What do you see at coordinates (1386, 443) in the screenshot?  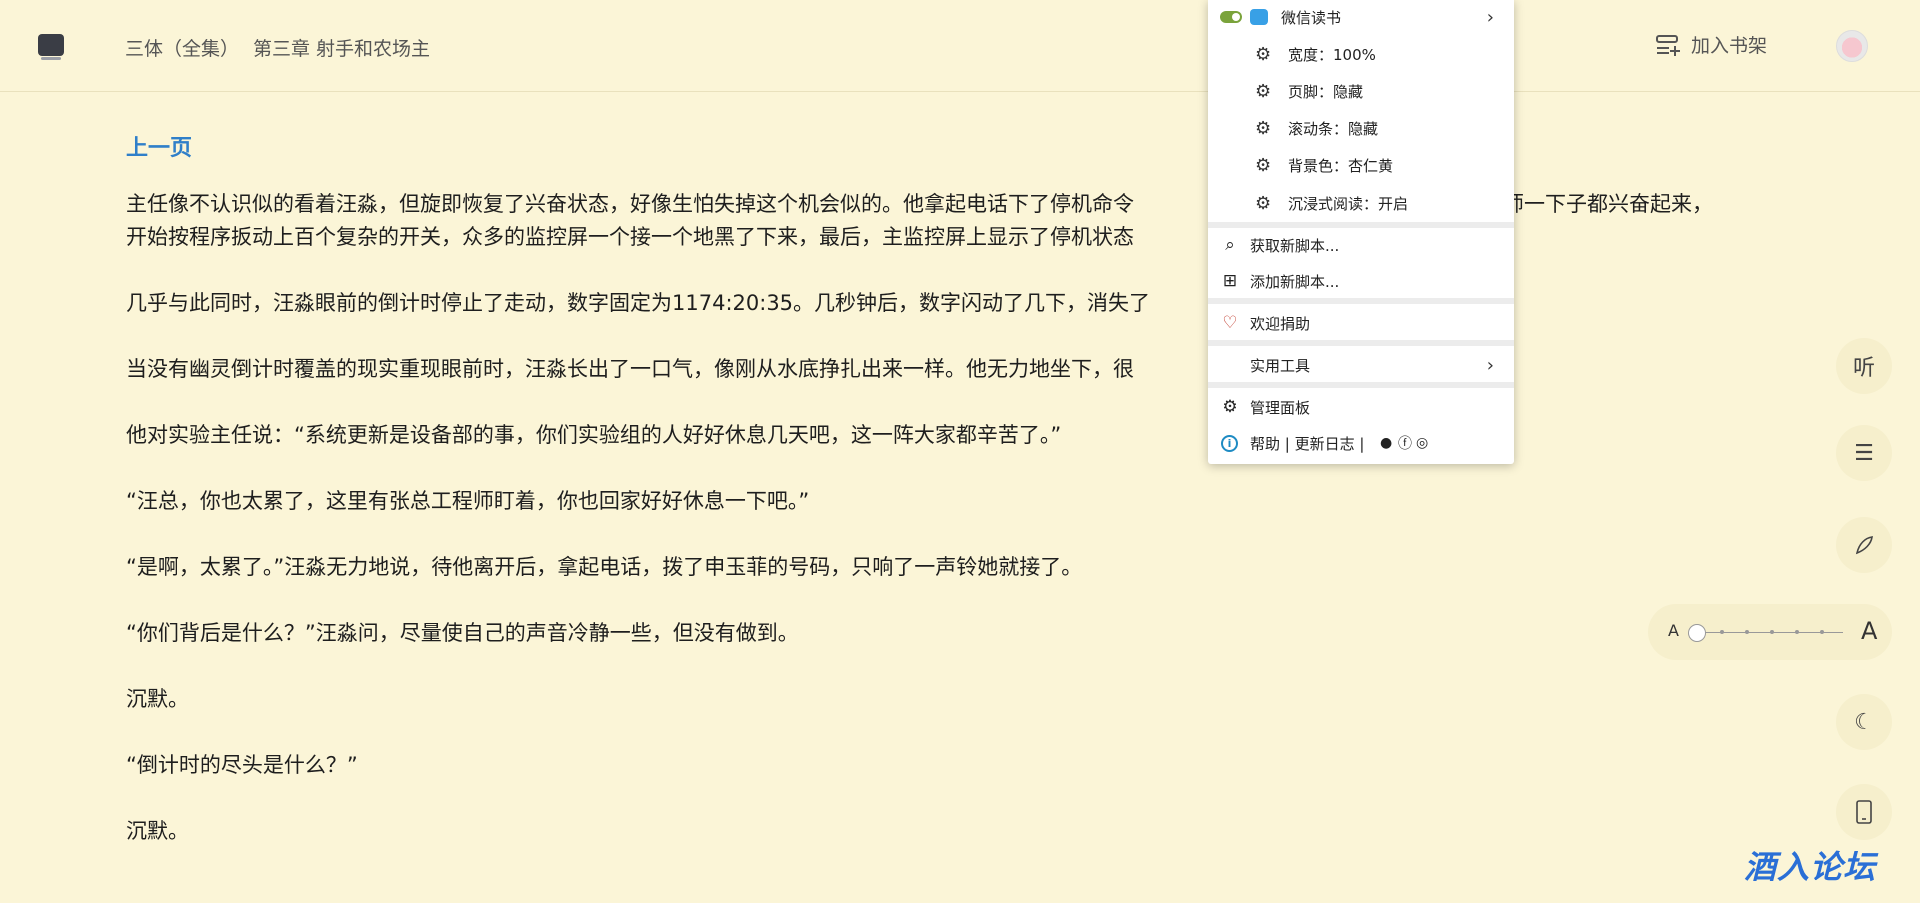 I see `github-icon: ●` at bounding box center [1386, 443].